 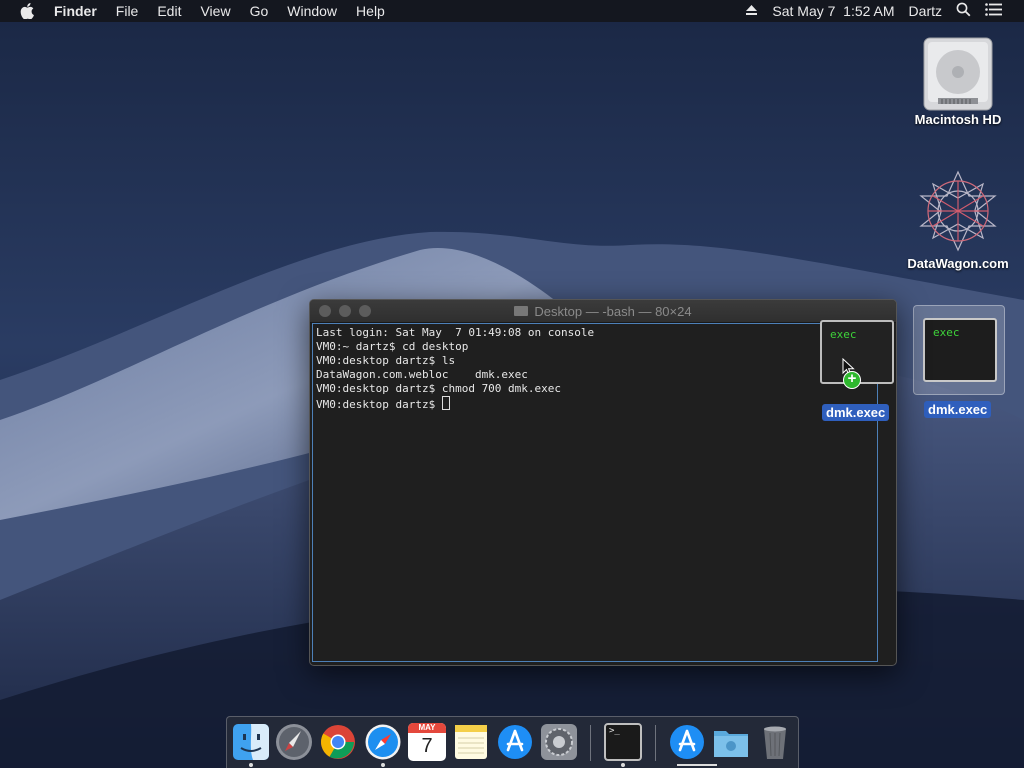 What do you see at coordinates (471, 742) in the screenshot?
I see `notes-icon` at bounding box center [471, 742].